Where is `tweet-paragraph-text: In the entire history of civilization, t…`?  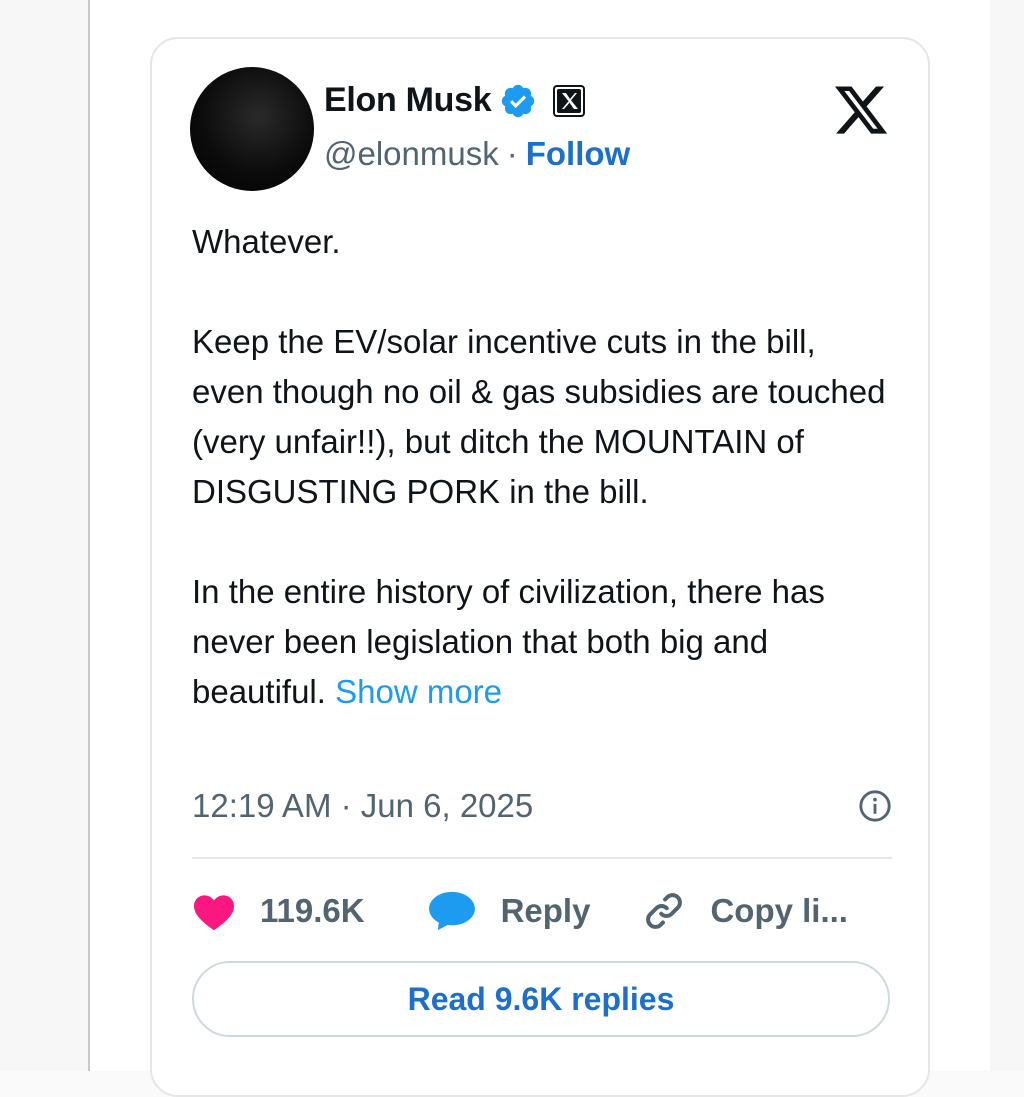 tweet-paragraph-text: In the entire history of civilization, t… is located at coordinates (508, 641).